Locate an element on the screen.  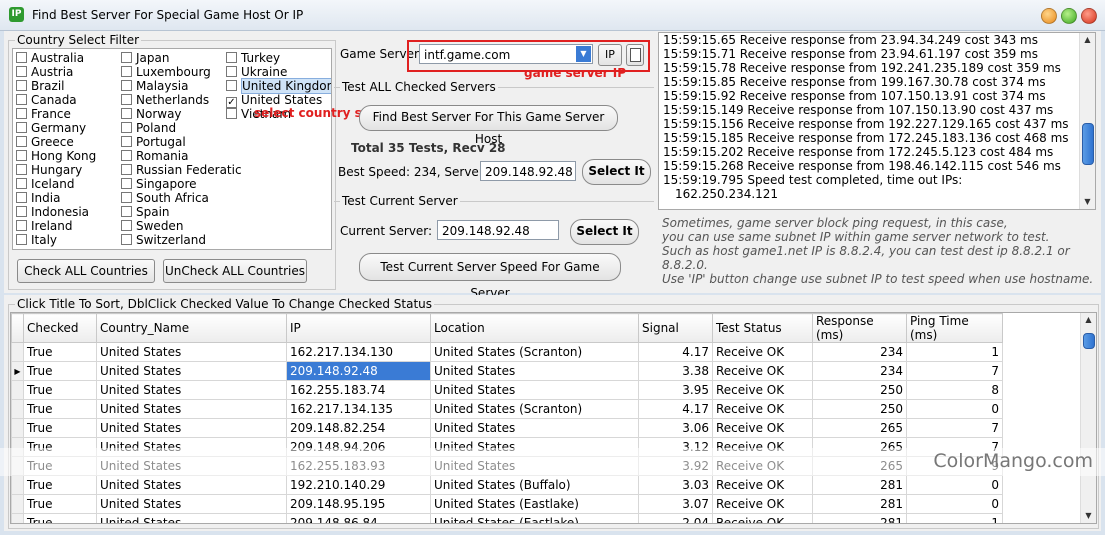
country-item: Greece is located at coordinates (45, 142).